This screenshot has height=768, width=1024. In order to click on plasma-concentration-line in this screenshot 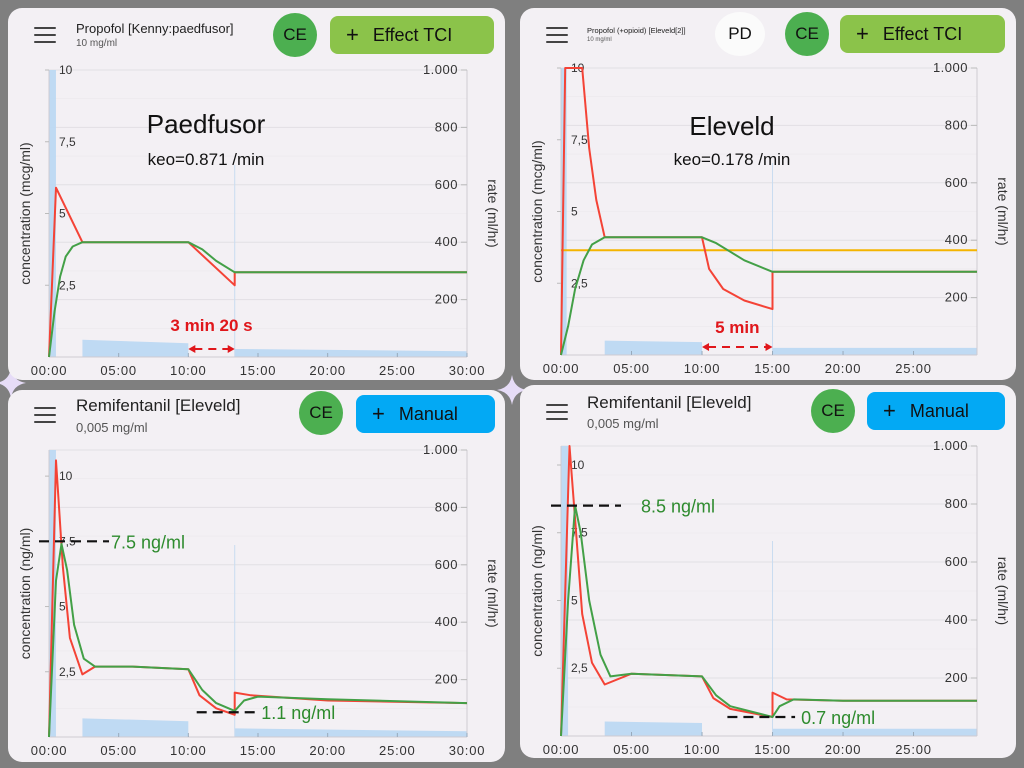, I will do `click(258, 598)`.